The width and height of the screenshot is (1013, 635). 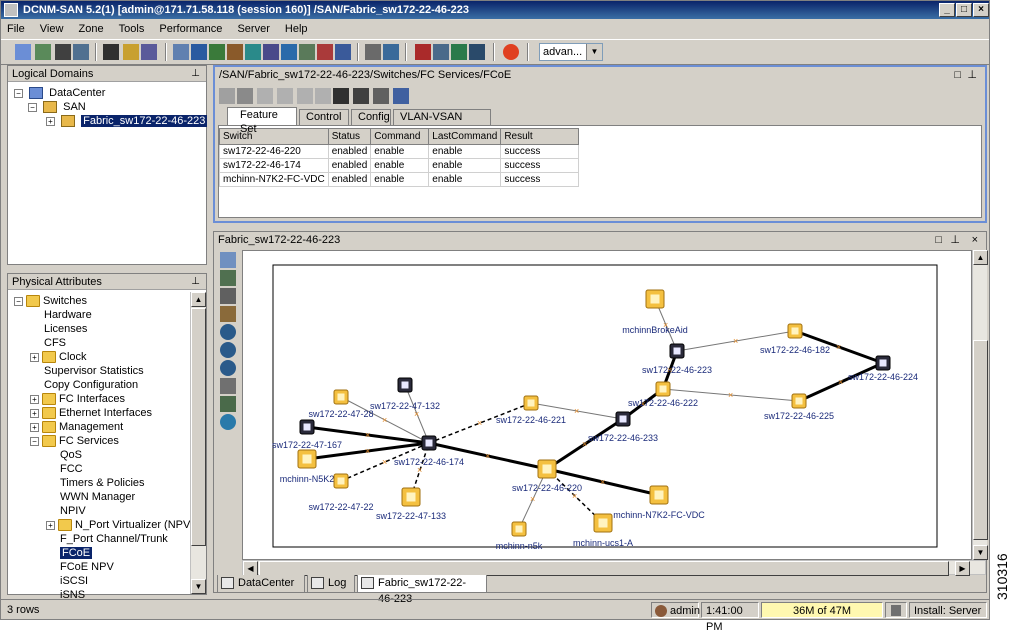 What do you see at coordinates (271, 52) in the screenshot?
I see `dpvm-icon` at bounding box center [271, 52].